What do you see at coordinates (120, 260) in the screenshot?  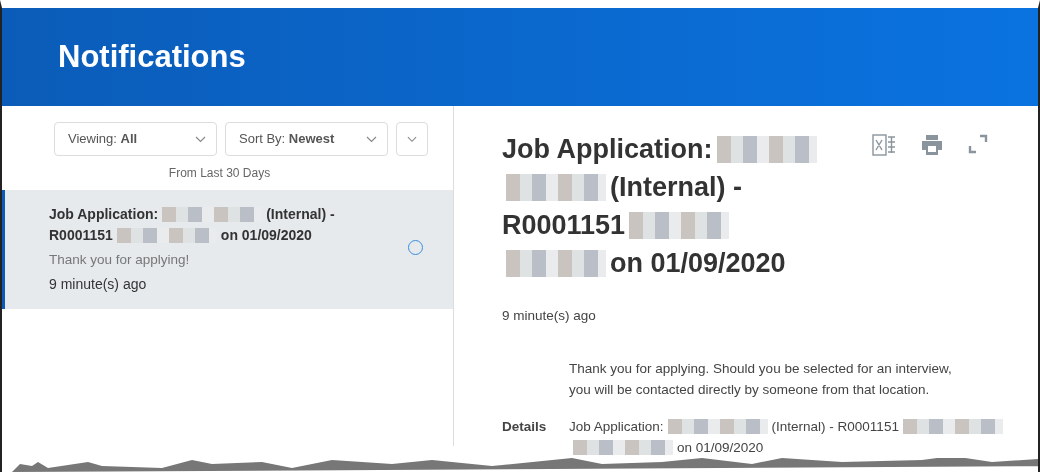 I see `notification-message: Thank you for applying!` at bounding box center [120, 260].